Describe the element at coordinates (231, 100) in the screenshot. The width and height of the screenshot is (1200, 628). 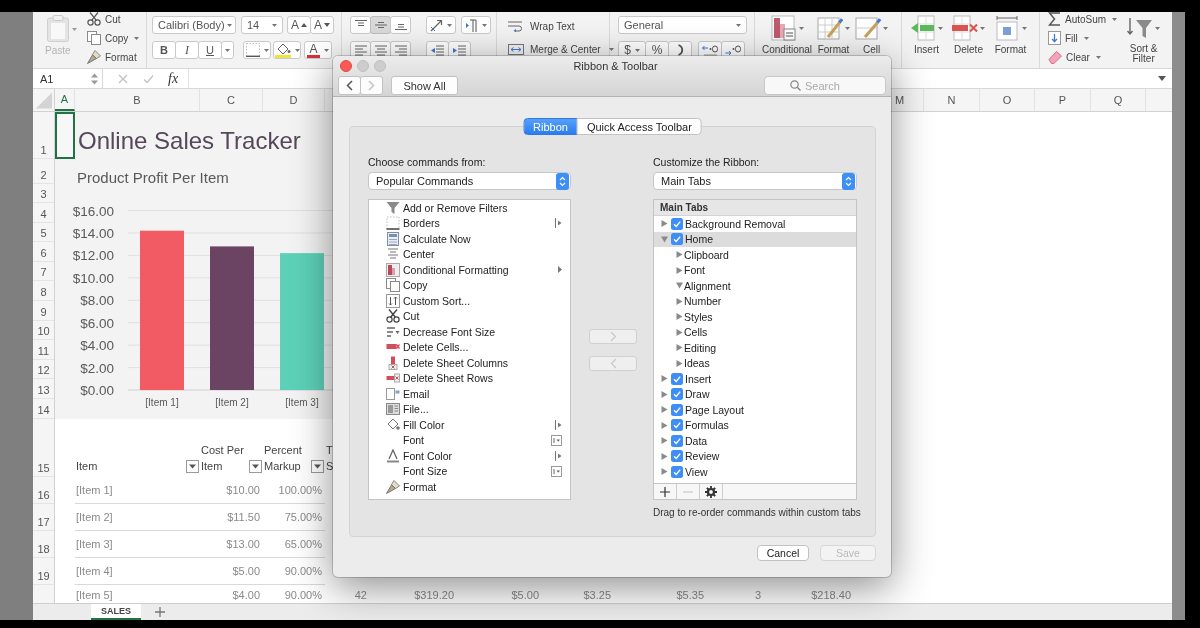
I see `column-header: C` at that location.